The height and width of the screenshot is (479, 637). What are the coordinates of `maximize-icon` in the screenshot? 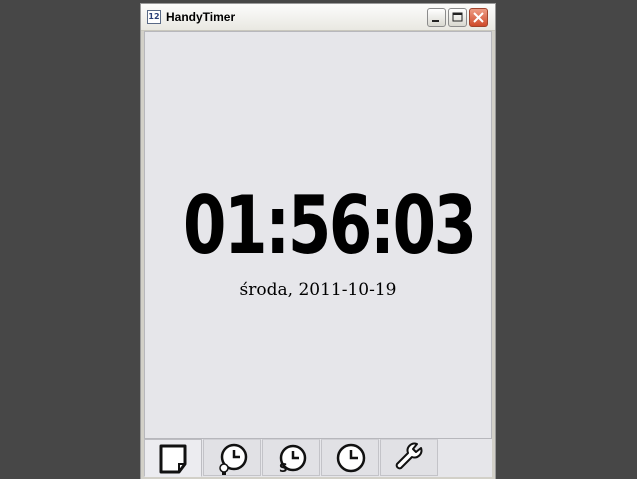 It's located at (457, 17).